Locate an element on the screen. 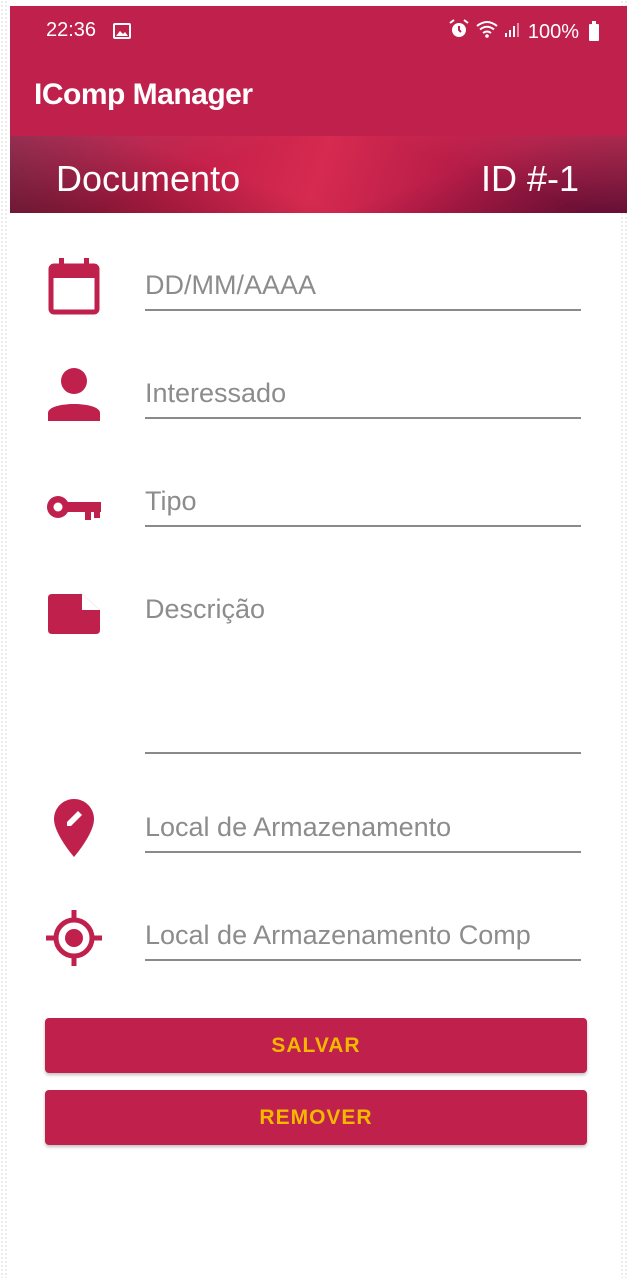 The height and width of the screenshot is (1278, 628). tipo-input is located at coordinates (363, 506).